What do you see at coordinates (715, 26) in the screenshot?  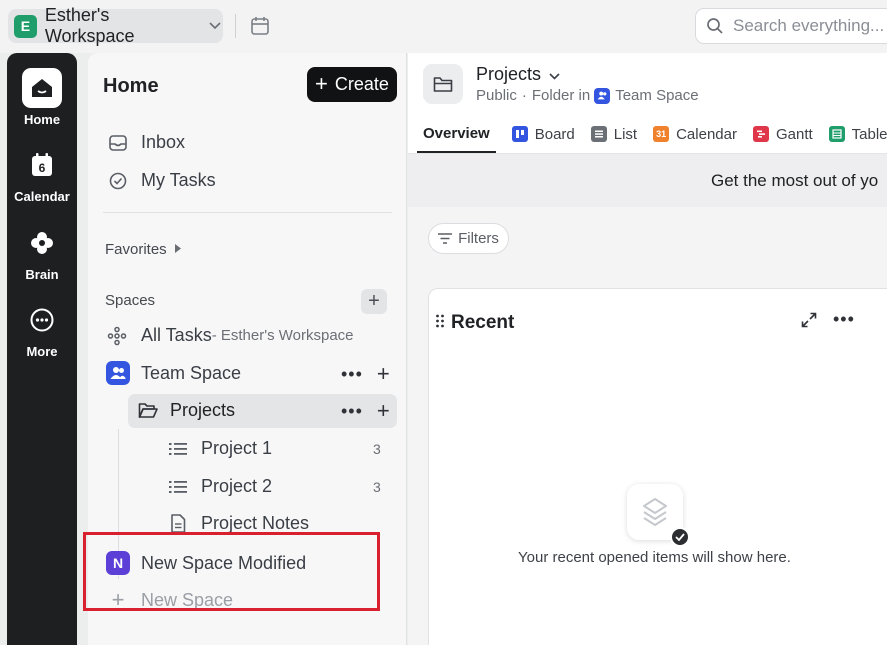 I see `search-icon` at bounding box center [715, 26].